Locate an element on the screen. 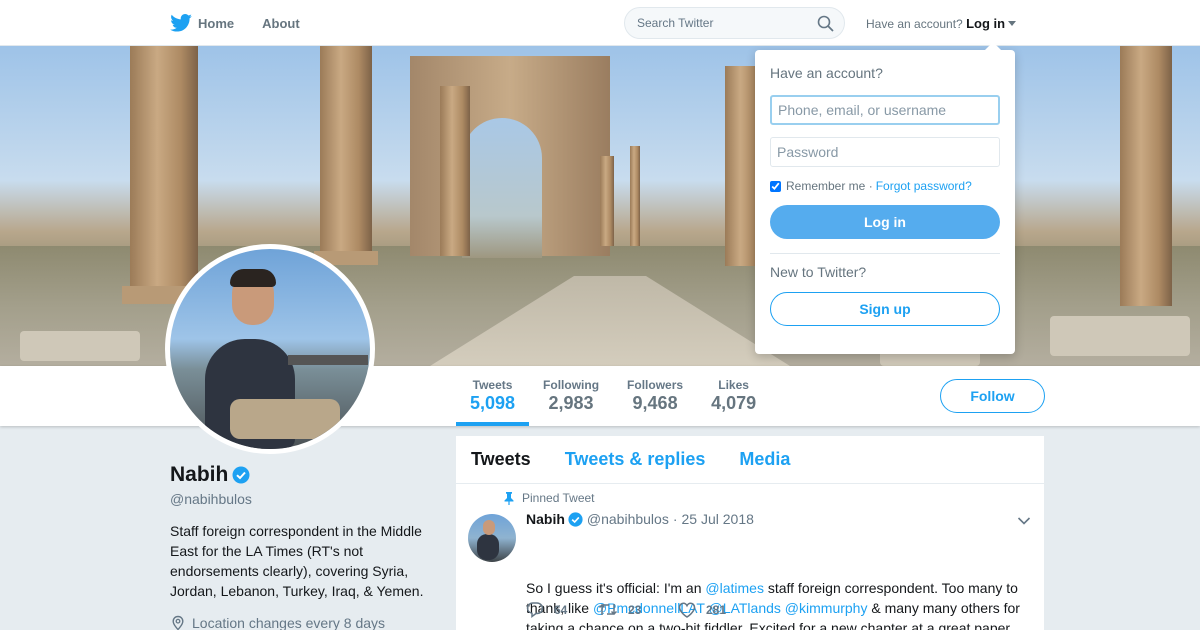  stat-followers: Followers 9,468 is located at coordinates (655, 396).